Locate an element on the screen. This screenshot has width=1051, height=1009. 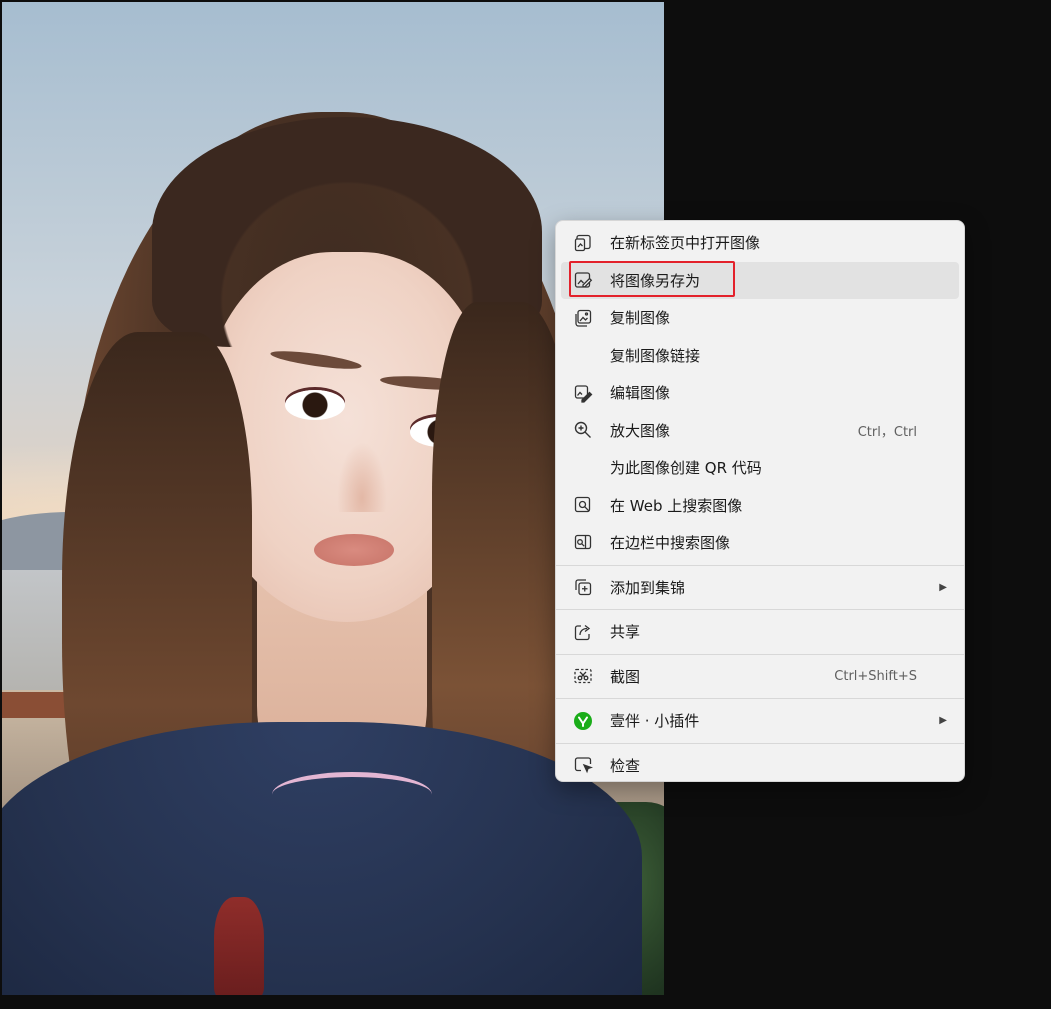
inspect-icon is located at coordinates (583, 765).